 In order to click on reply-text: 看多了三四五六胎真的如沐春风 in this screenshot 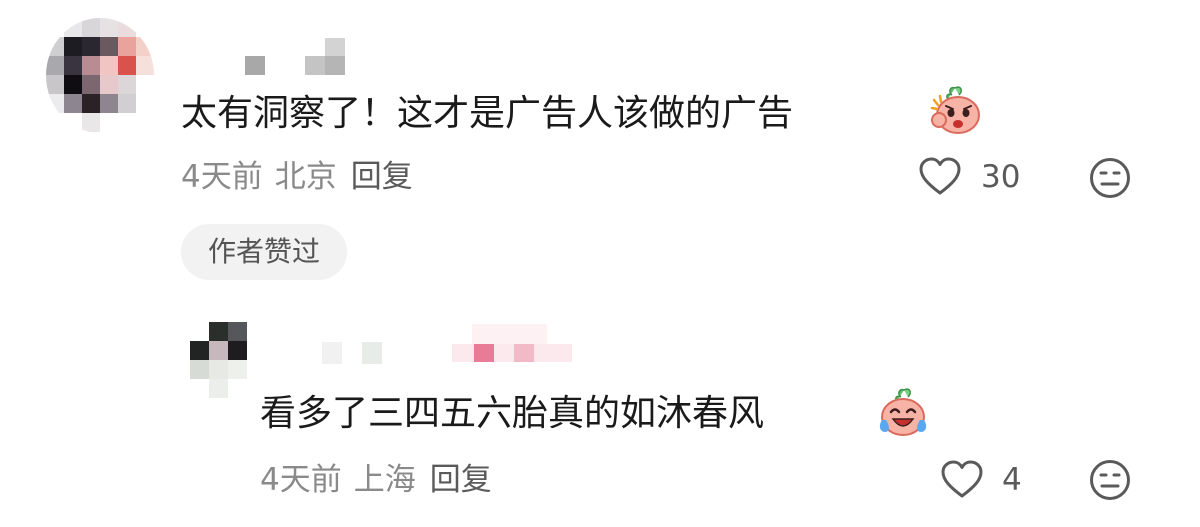, I will do `click(512, 414)`.